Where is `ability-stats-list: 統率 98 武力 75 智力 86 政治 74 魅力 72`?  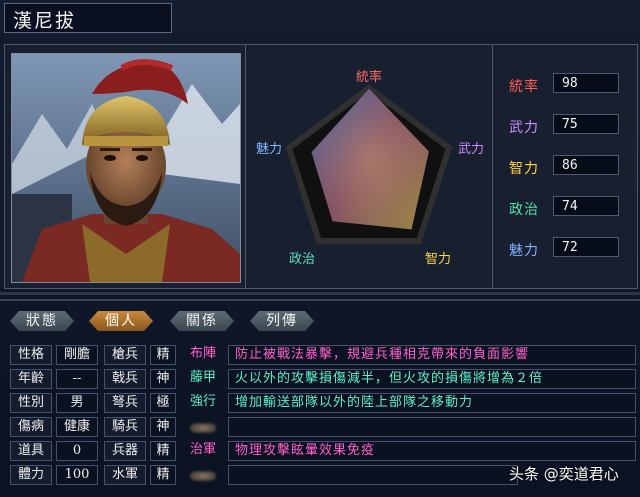 ability-stats-list: 統率 98 武力 75 智力 86 政治 74 魅力 72 is located at coordinates (565, 166).